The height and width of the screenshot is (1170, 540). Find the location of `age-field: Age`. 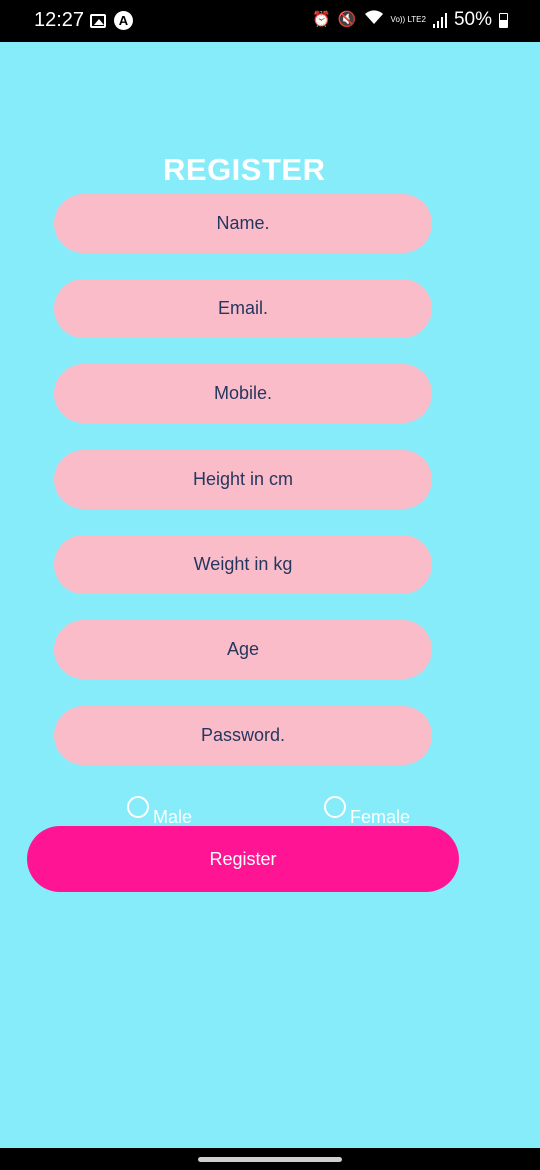

age-field: Age is located at coordinates (243, 649).